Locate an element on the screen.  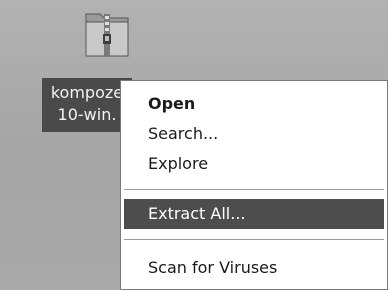
menu-item-scan-for-viruses: Scan for Viruses is located at coordinates (254, 268).